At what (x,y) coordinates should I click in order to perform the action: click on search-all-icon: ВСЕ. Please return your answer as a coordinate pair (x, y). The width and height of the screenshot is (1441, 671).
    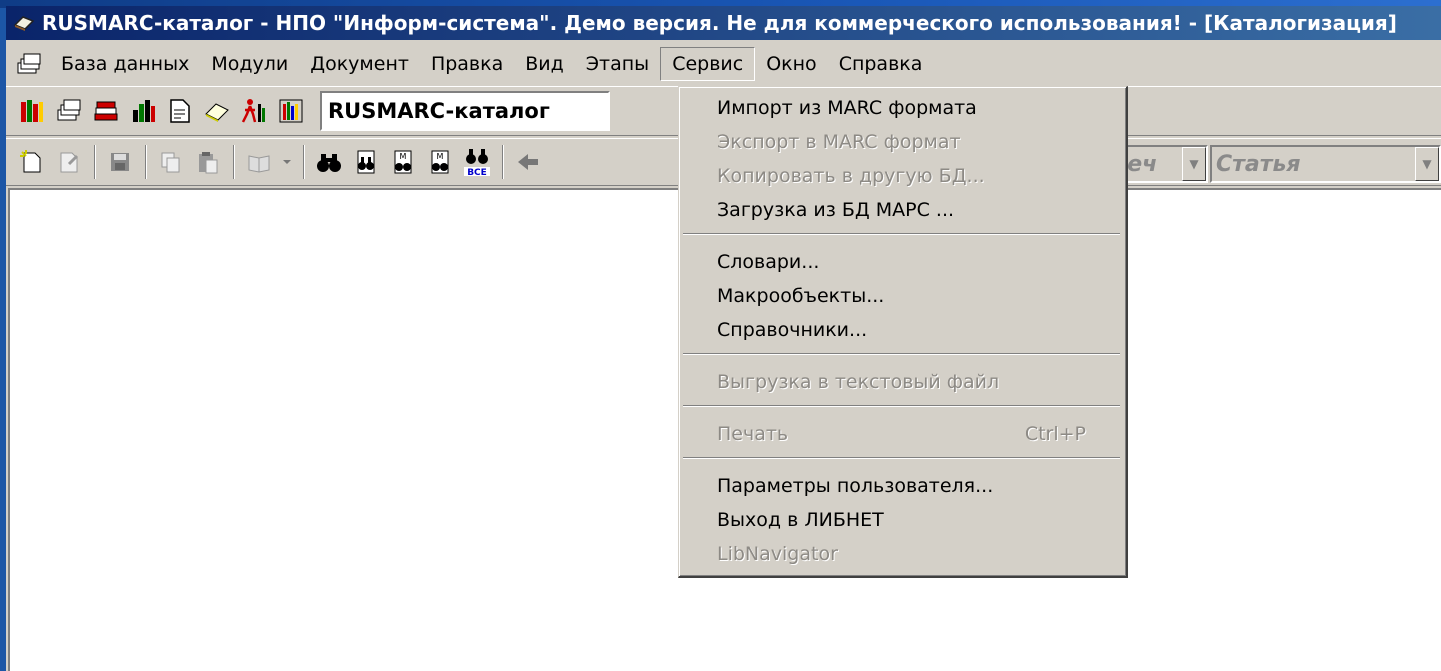
    Looking at the image, I should click on (477, 162).